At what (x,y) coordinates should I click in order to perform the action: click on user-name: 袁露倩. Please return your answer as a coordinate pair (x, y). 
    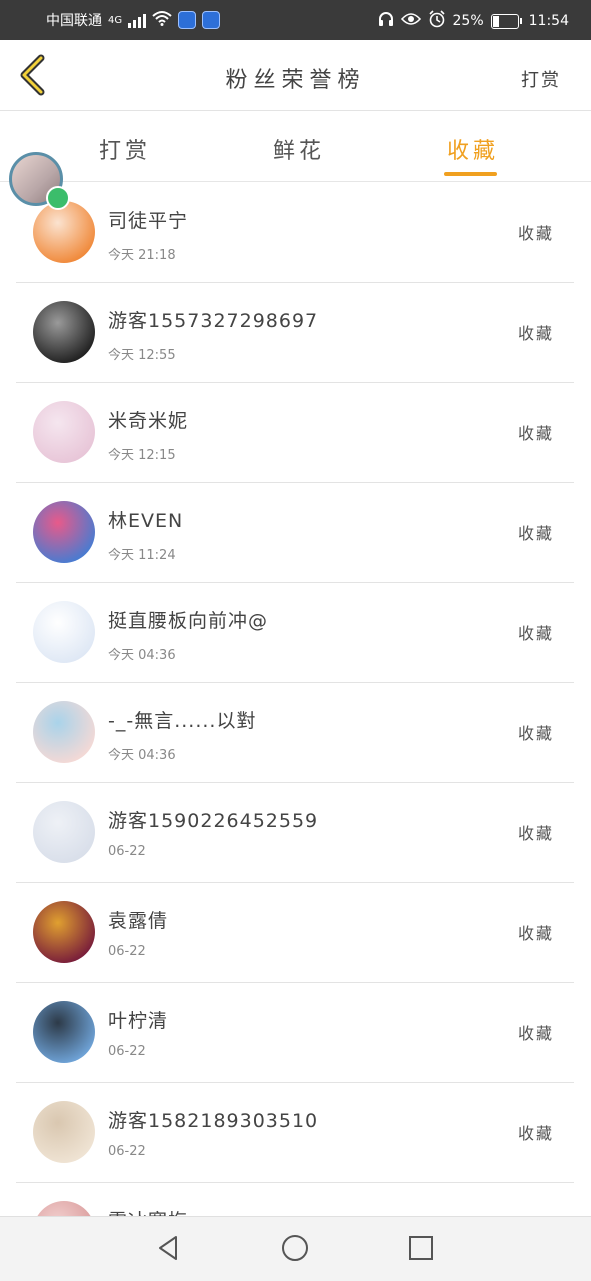
    Looking at the image, I should click on (138, 921).